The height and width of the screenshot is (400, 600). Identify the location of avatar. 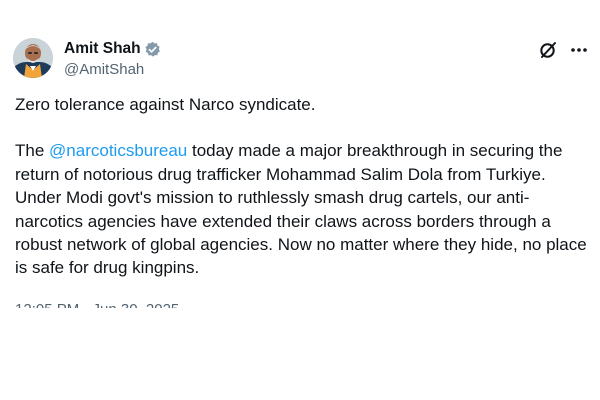
(33, 58).